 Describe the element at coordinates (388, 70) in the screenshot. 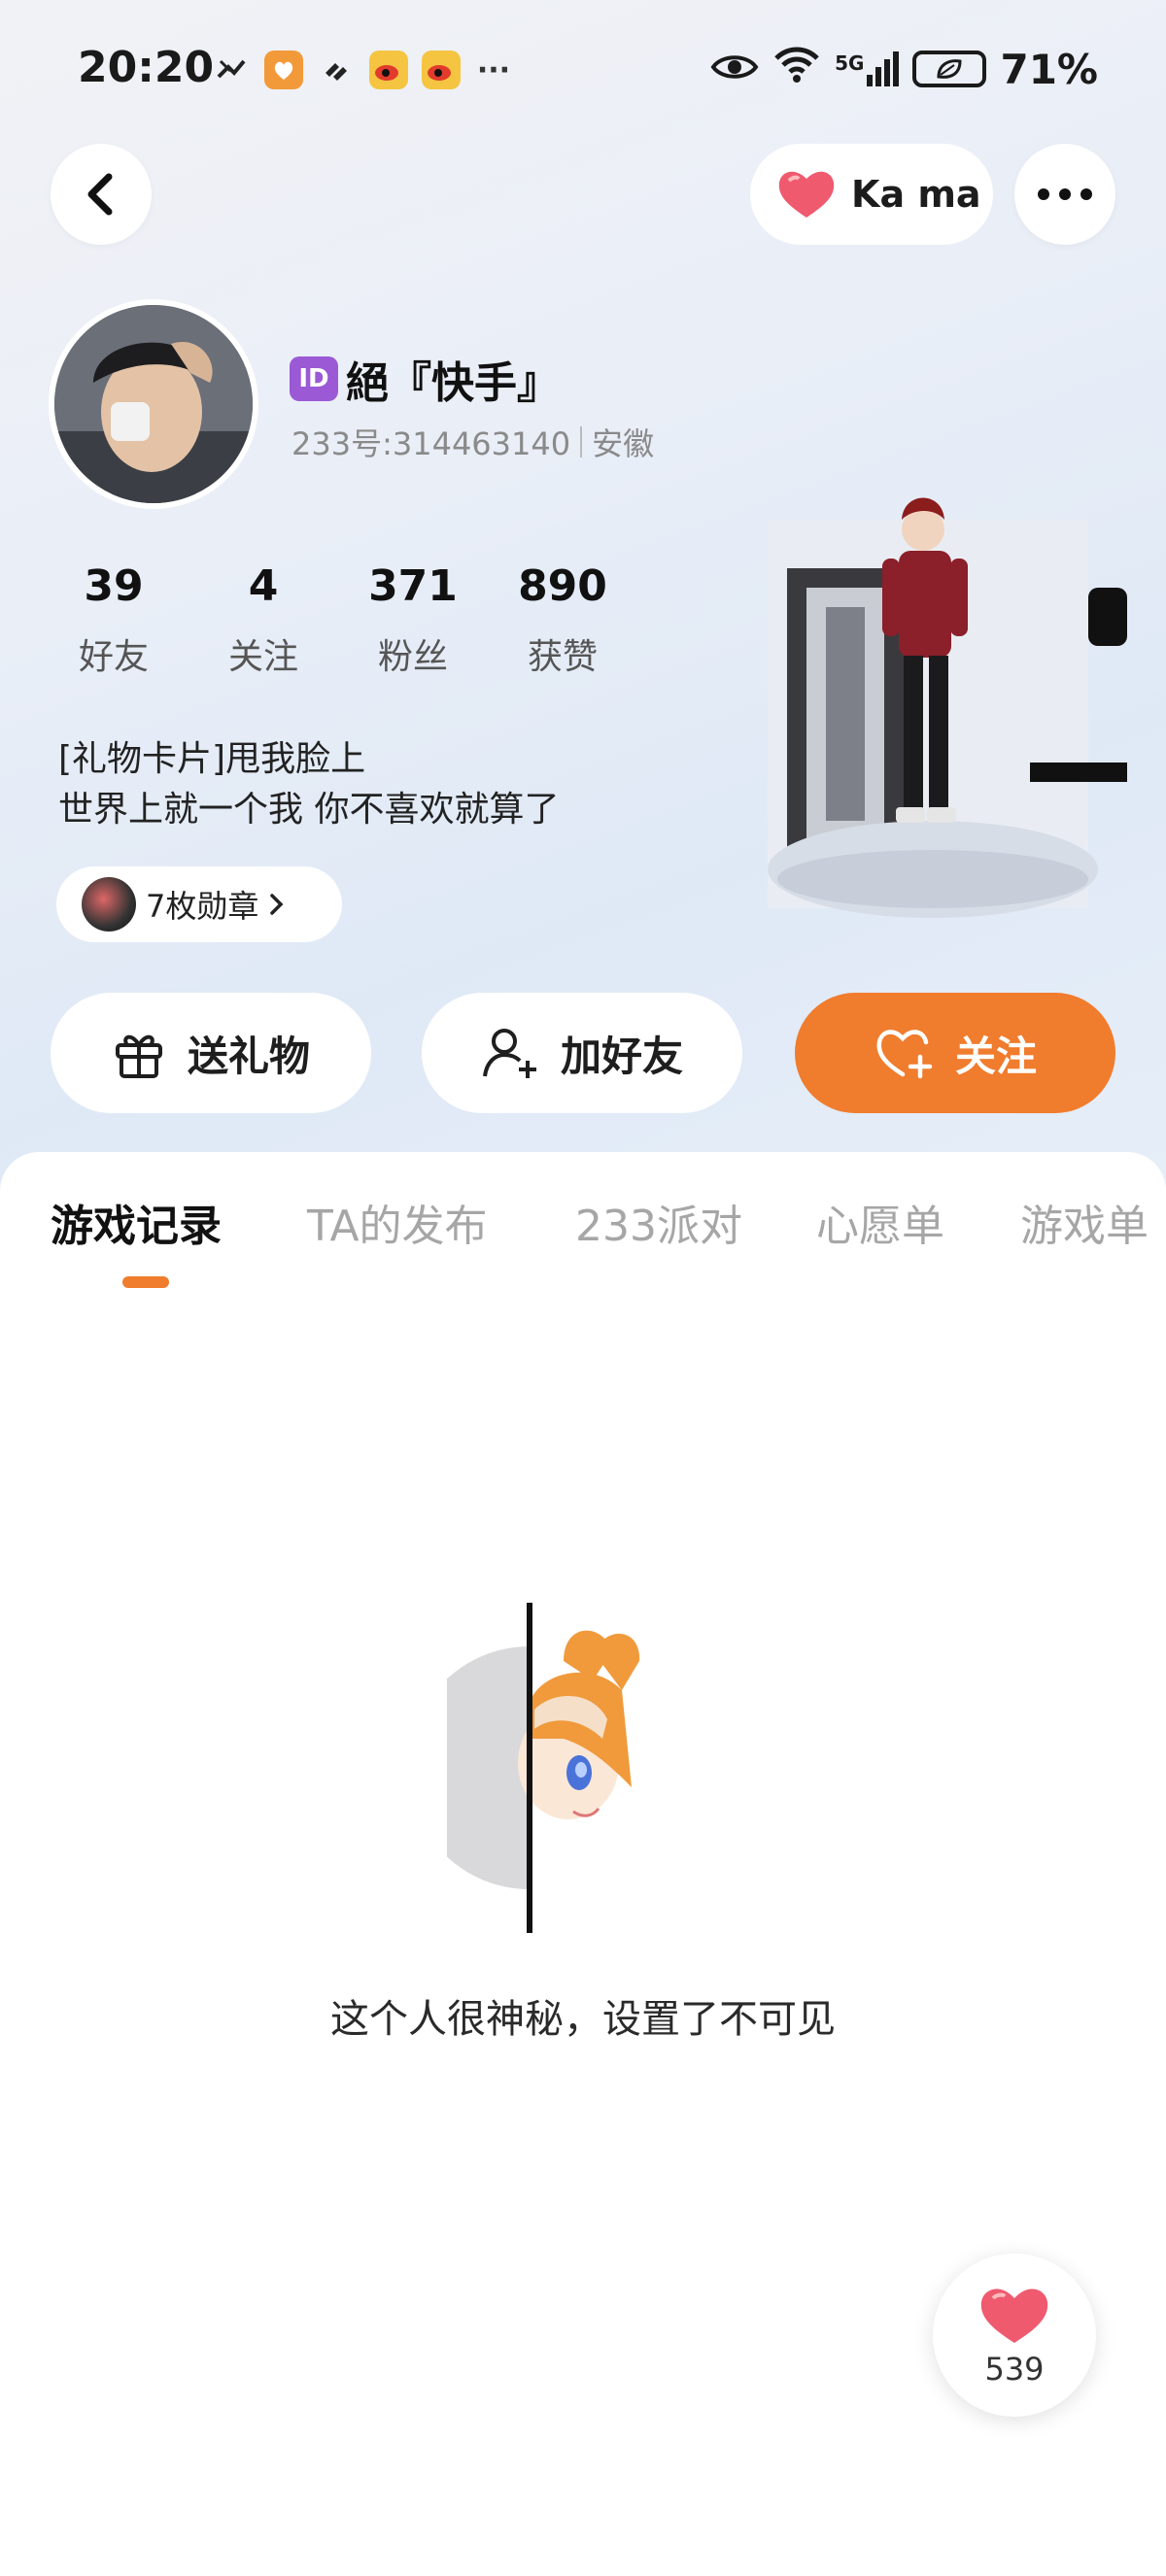

I see `weibo-icon` at that location.